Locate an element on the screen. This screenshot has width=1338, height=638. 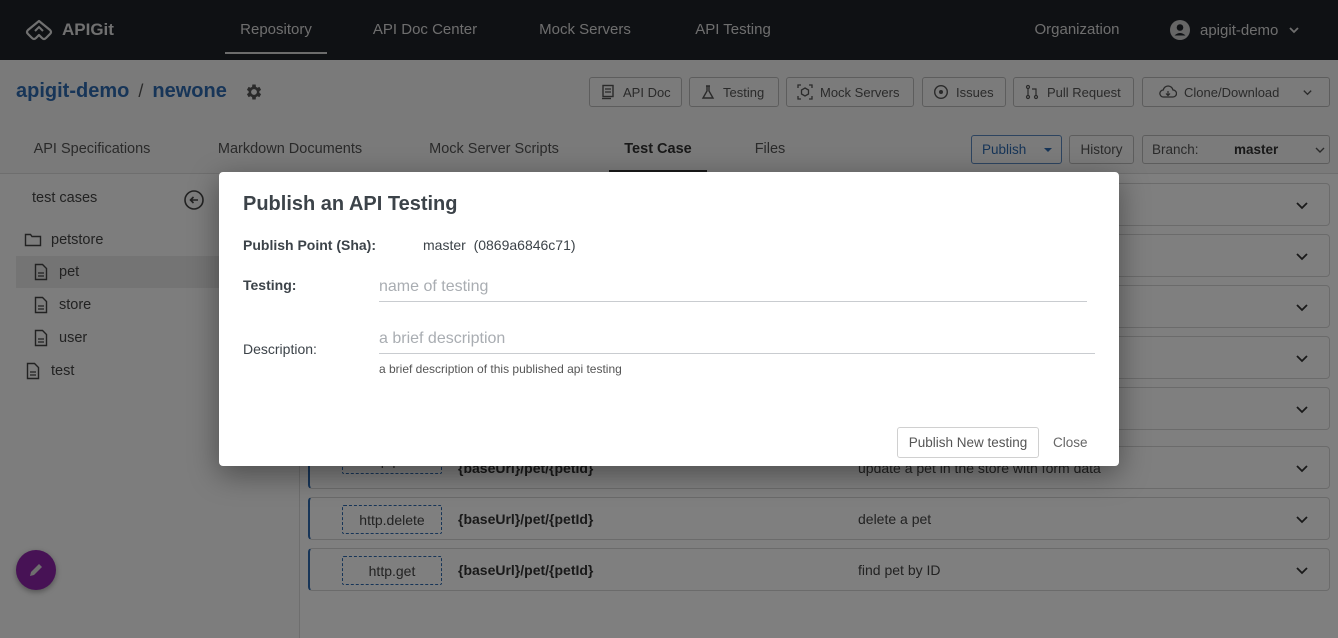
close-button: Close is located at coordinates (1070, 442).